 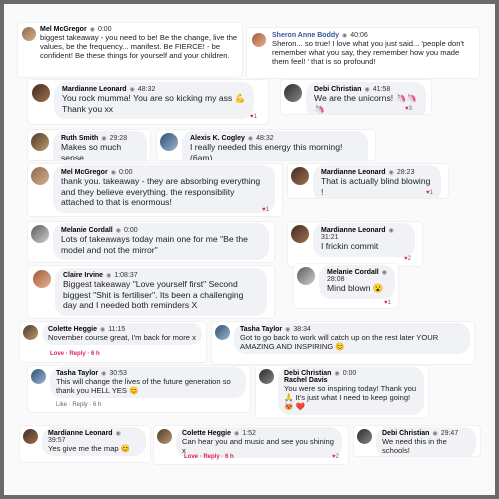 I want to click on comment-text: Makes so much sense, so click(x=91, y=151).